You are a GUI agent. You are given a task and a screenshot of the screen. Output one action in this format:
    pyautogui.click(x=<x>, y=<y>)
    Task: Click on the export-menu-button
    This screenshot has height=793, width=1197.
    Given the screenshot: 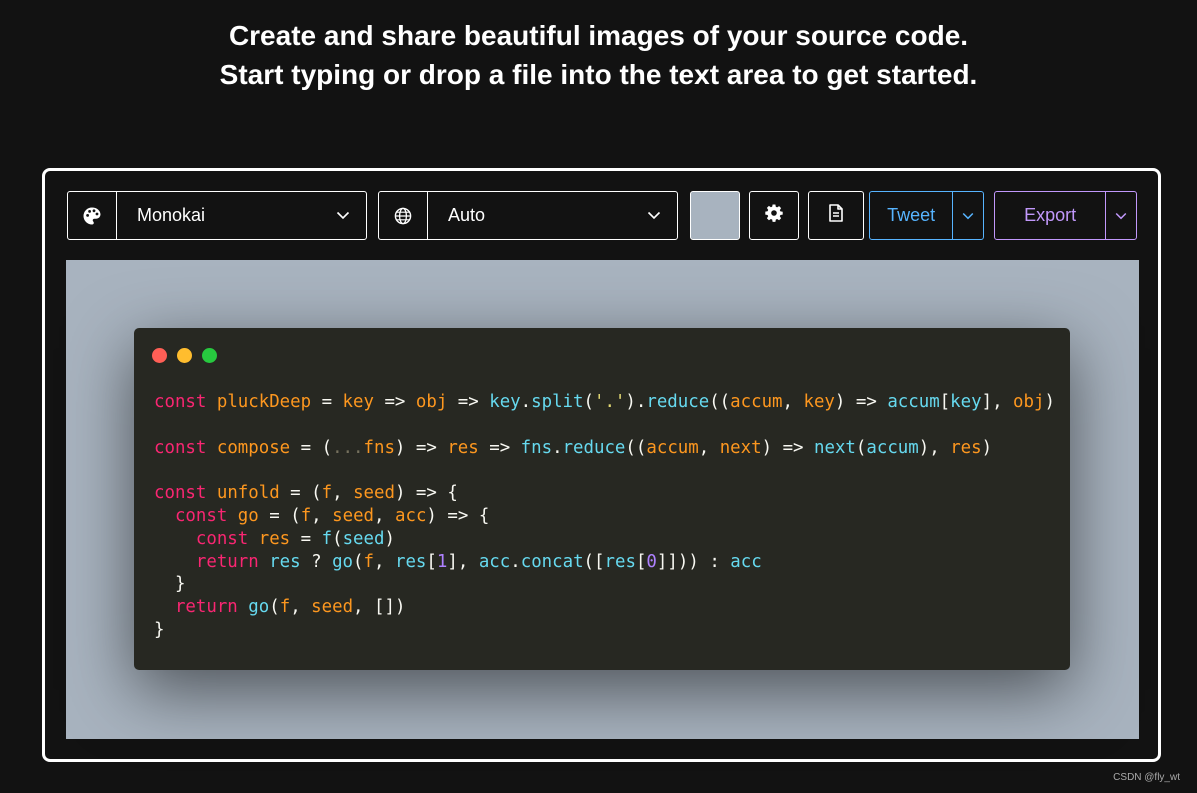 What is the action you would take?
    pyautogui.click(x=1121, y=215)
    